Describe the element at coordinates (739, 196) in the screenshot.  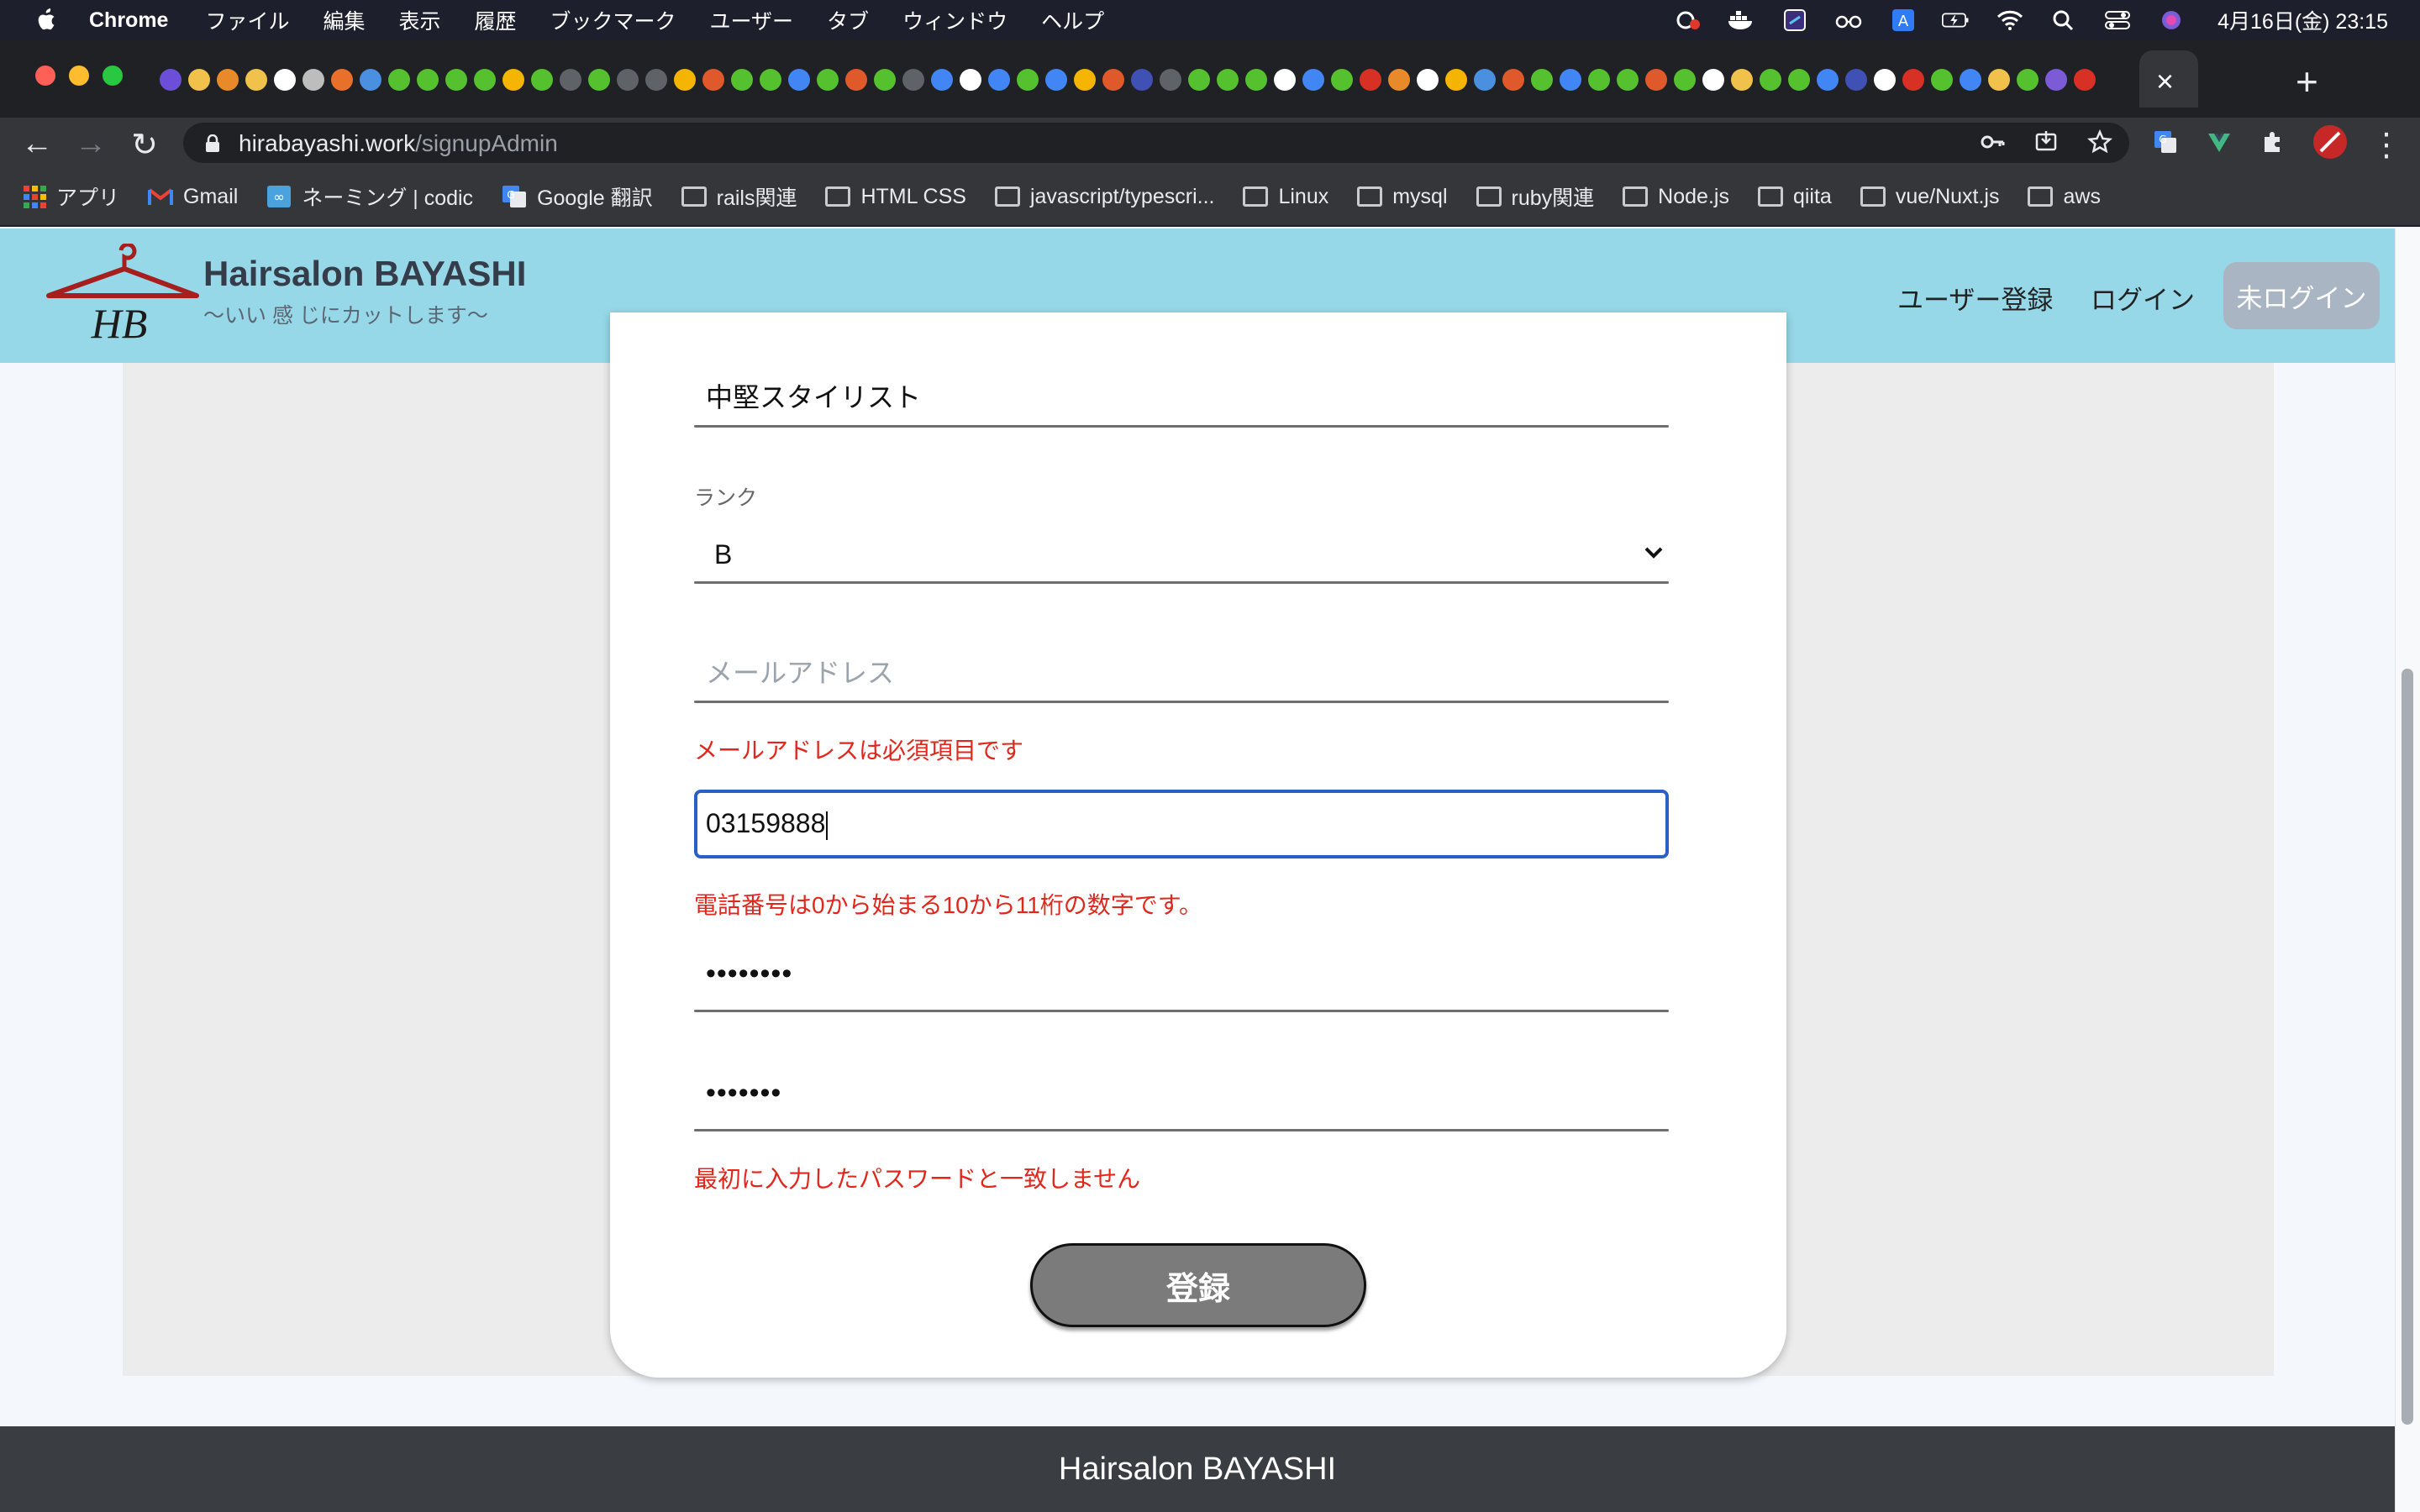
I see `bookmark-folder-rails: rails関連` at that location.